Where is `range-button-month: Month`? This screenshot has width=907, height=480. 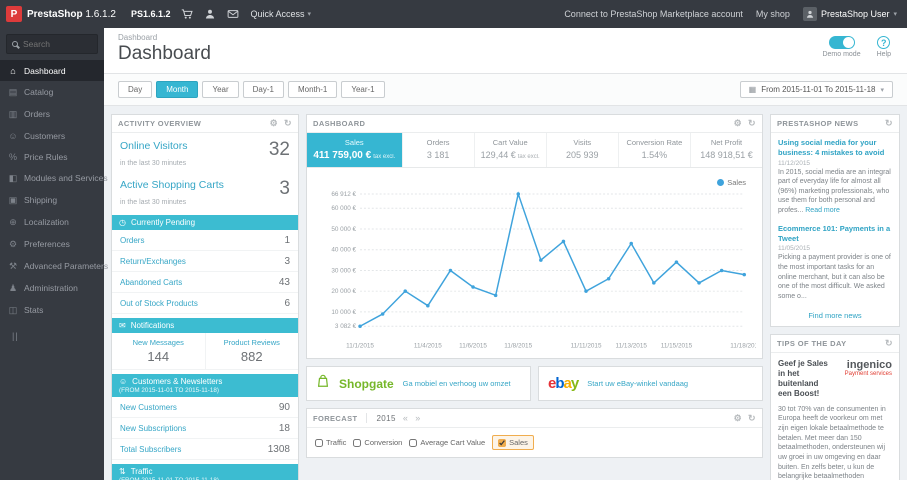 range-button-month: Month is located at coordinates (177, 89).